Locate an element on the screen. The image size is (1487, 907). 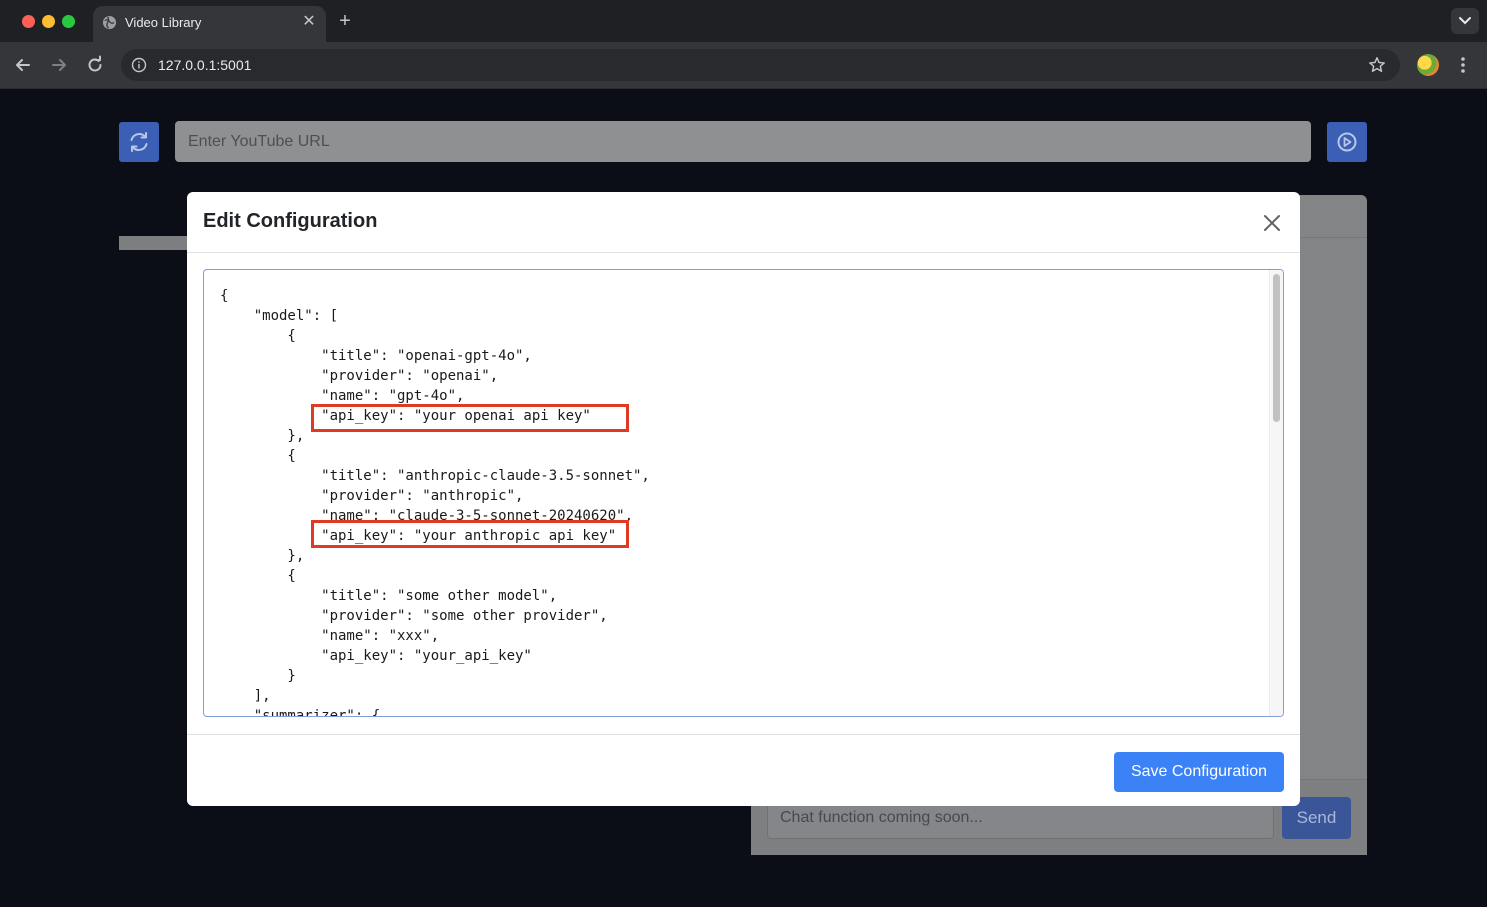
chevron-down-icon is located at coordinates (1465, 21).